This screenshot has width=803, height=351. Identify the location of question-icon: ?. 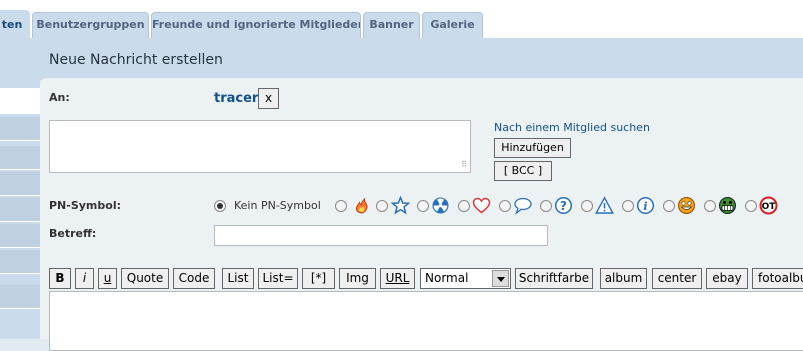
(563, 205).